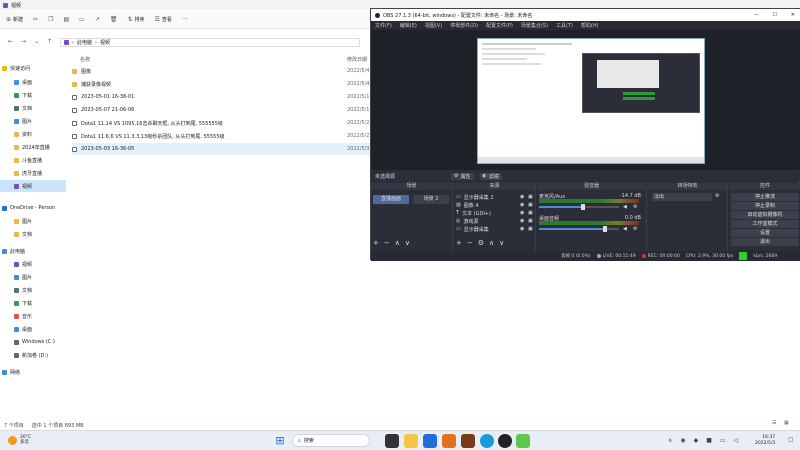 The width and height of the screenshot is (800, 450). I want to click on control-button: 退出, so click(765, 242).